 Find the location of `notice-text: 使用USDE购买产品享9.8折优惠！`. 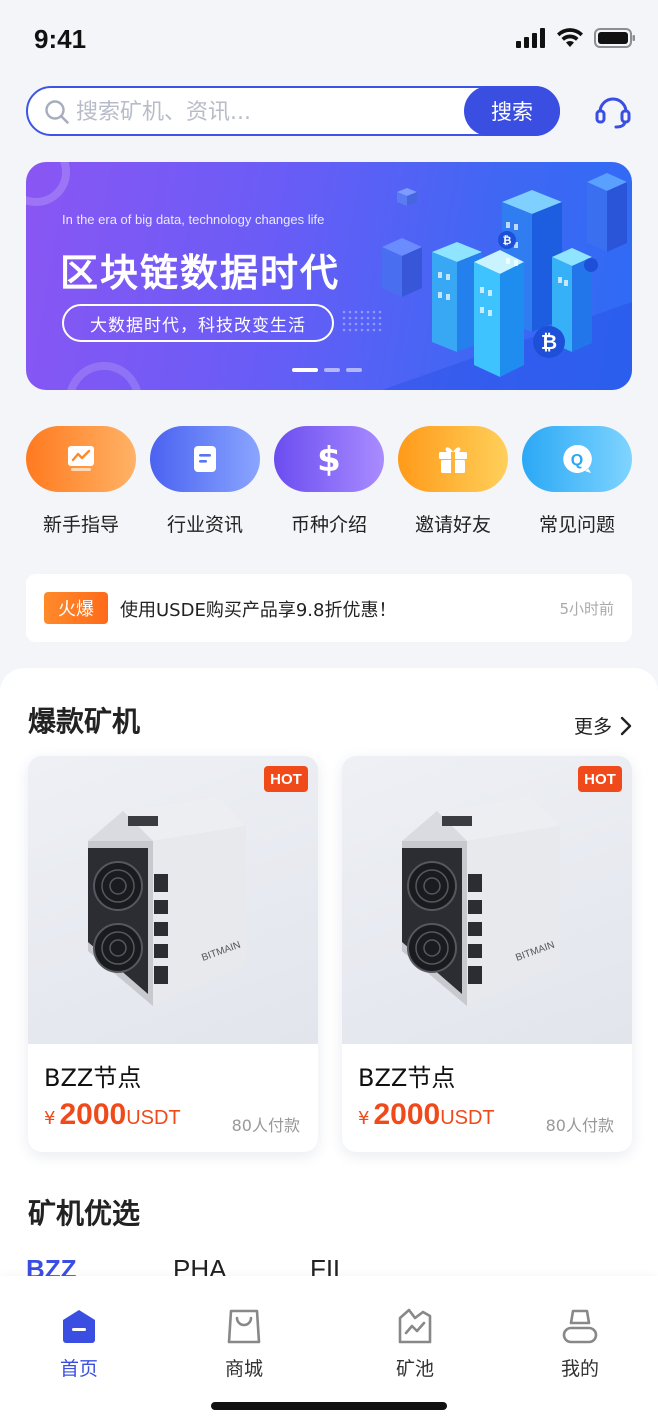

notice-text: 使用USDE购买产品享9.8折优惠！ is located at coordinates (258, 610).